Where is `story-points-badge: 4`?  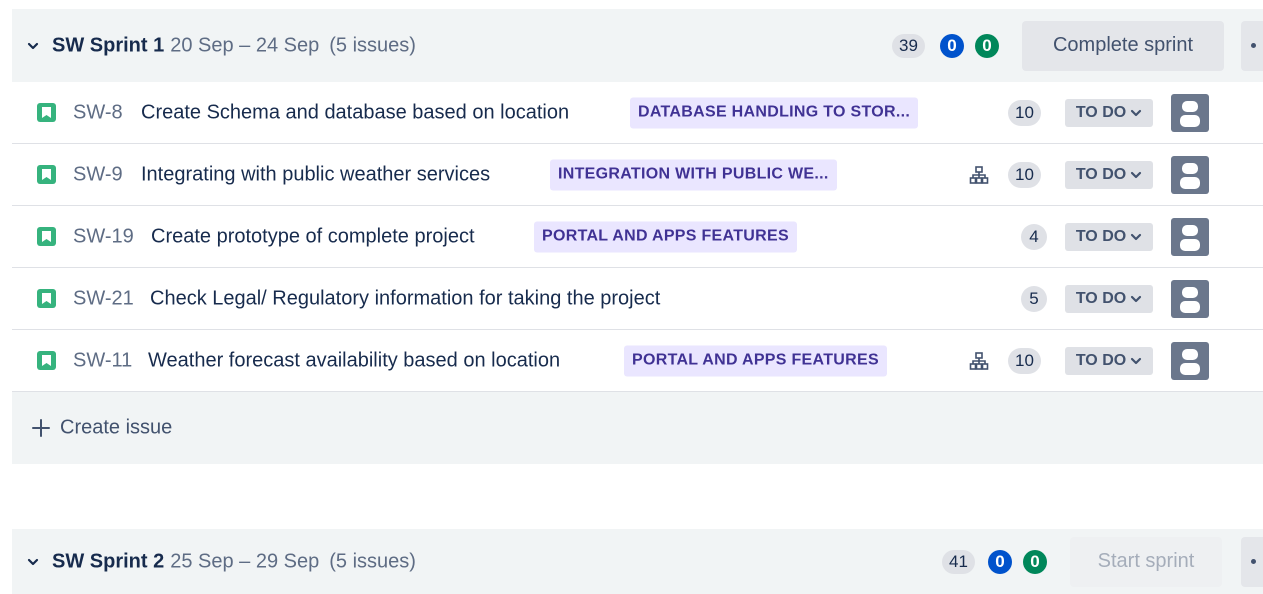 story-points-badge: 4 is located at coordinates (1034, 236).